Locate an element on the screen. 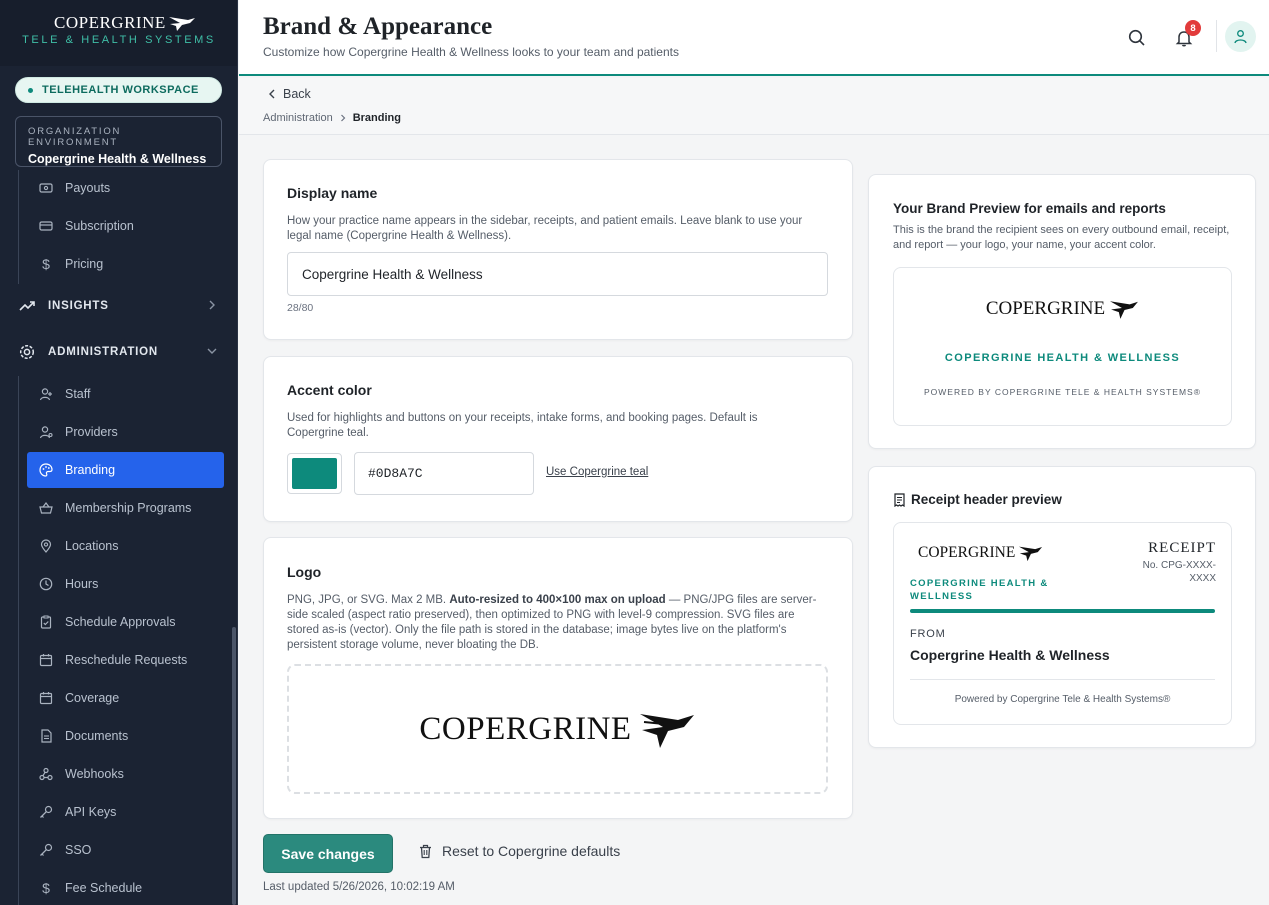 The height and width of the screenshot is (905, 1269). user-avatar is located at coordinates (1240, 36).